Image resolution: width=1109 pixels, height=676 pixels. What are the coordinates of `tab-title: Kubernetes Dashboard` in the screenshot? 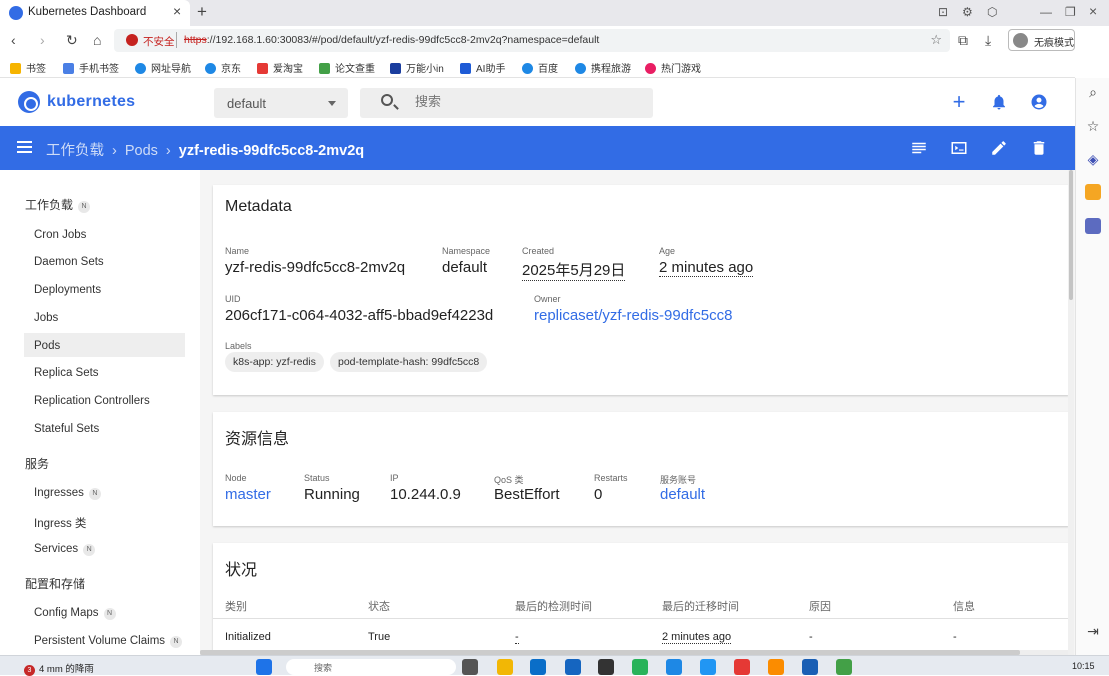 It's located at (87, 12).